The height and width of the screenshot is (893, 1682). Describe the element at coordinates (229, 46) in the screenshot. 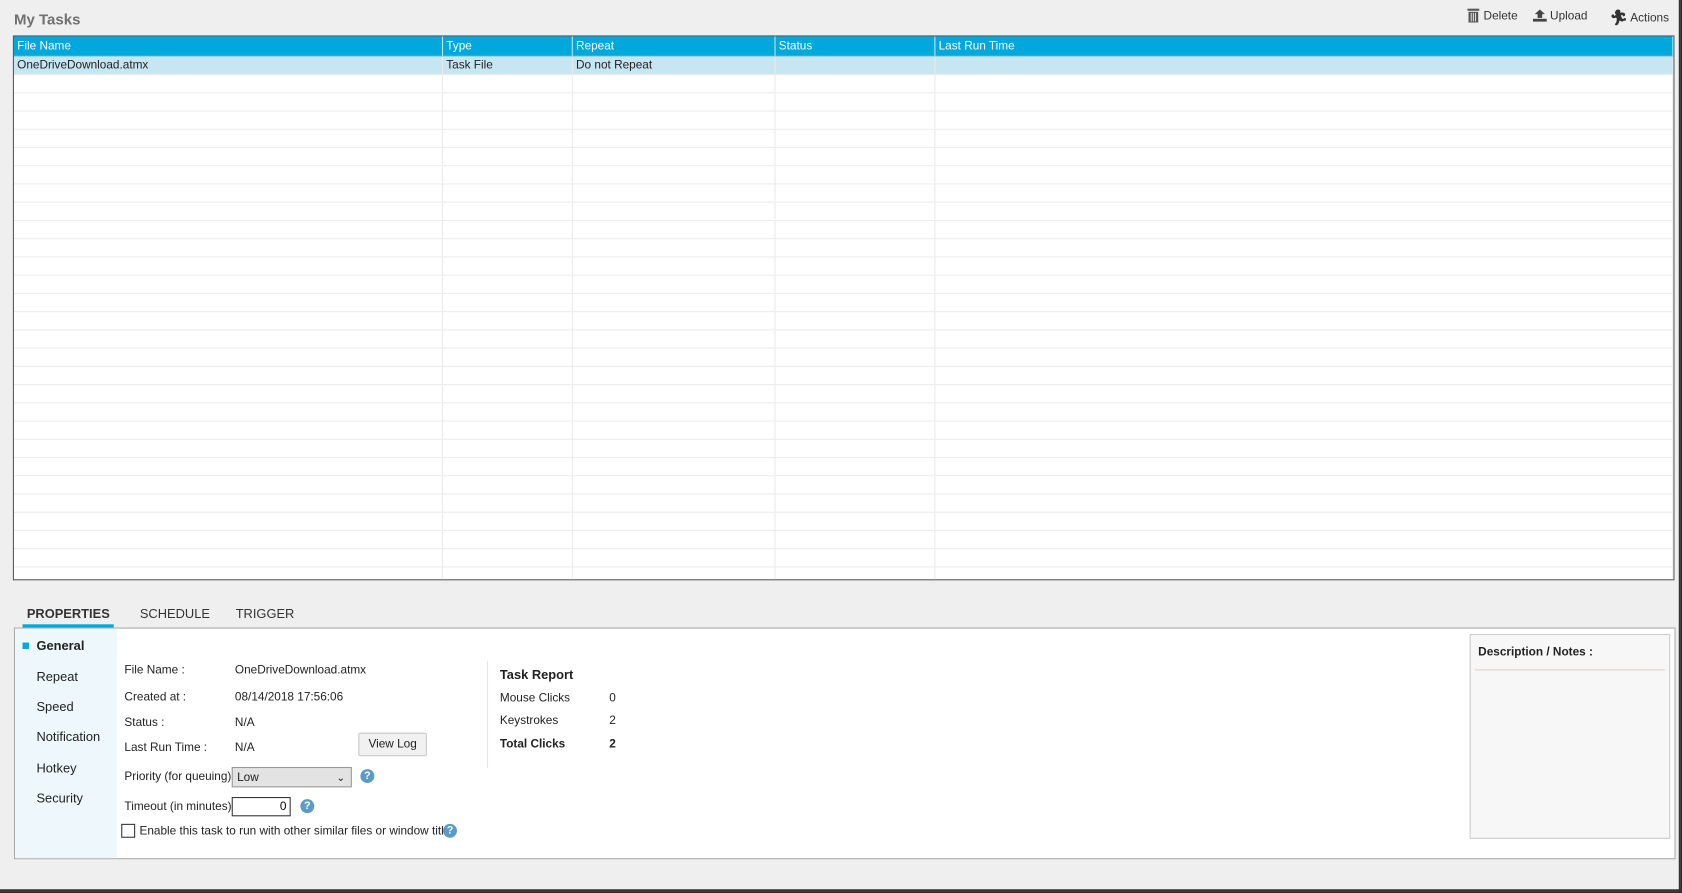

I see `column-file-name: File Name` at that location.